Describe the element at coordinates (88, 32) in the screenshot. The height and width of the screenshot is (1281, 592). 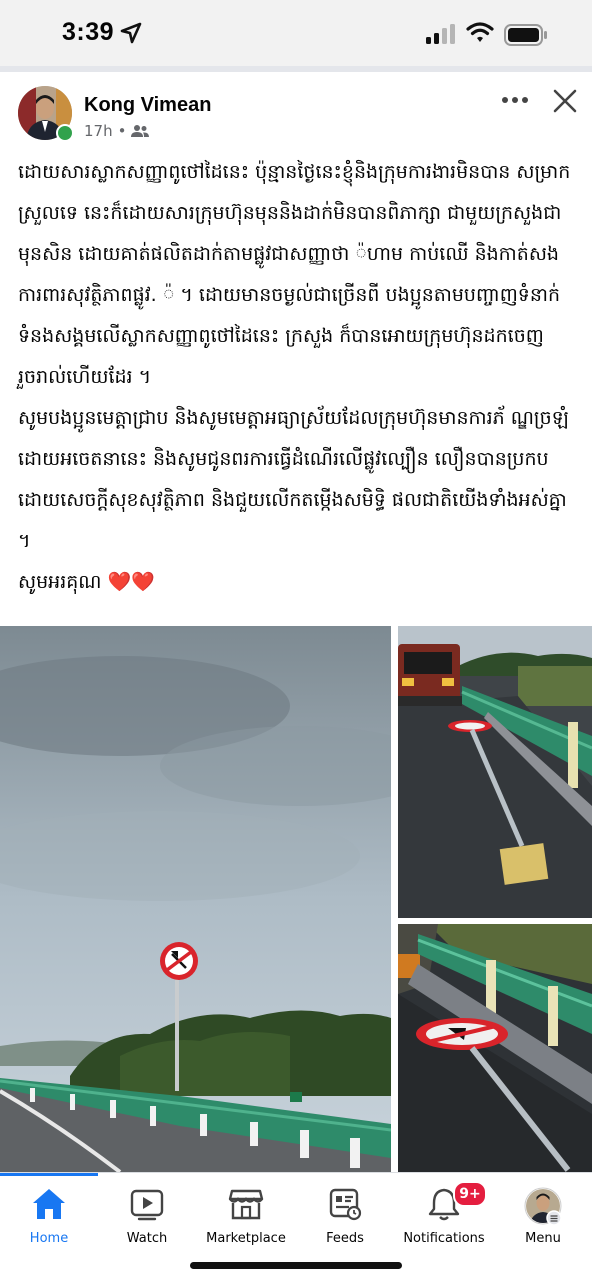
I see `status-time: 3:39` at that location.